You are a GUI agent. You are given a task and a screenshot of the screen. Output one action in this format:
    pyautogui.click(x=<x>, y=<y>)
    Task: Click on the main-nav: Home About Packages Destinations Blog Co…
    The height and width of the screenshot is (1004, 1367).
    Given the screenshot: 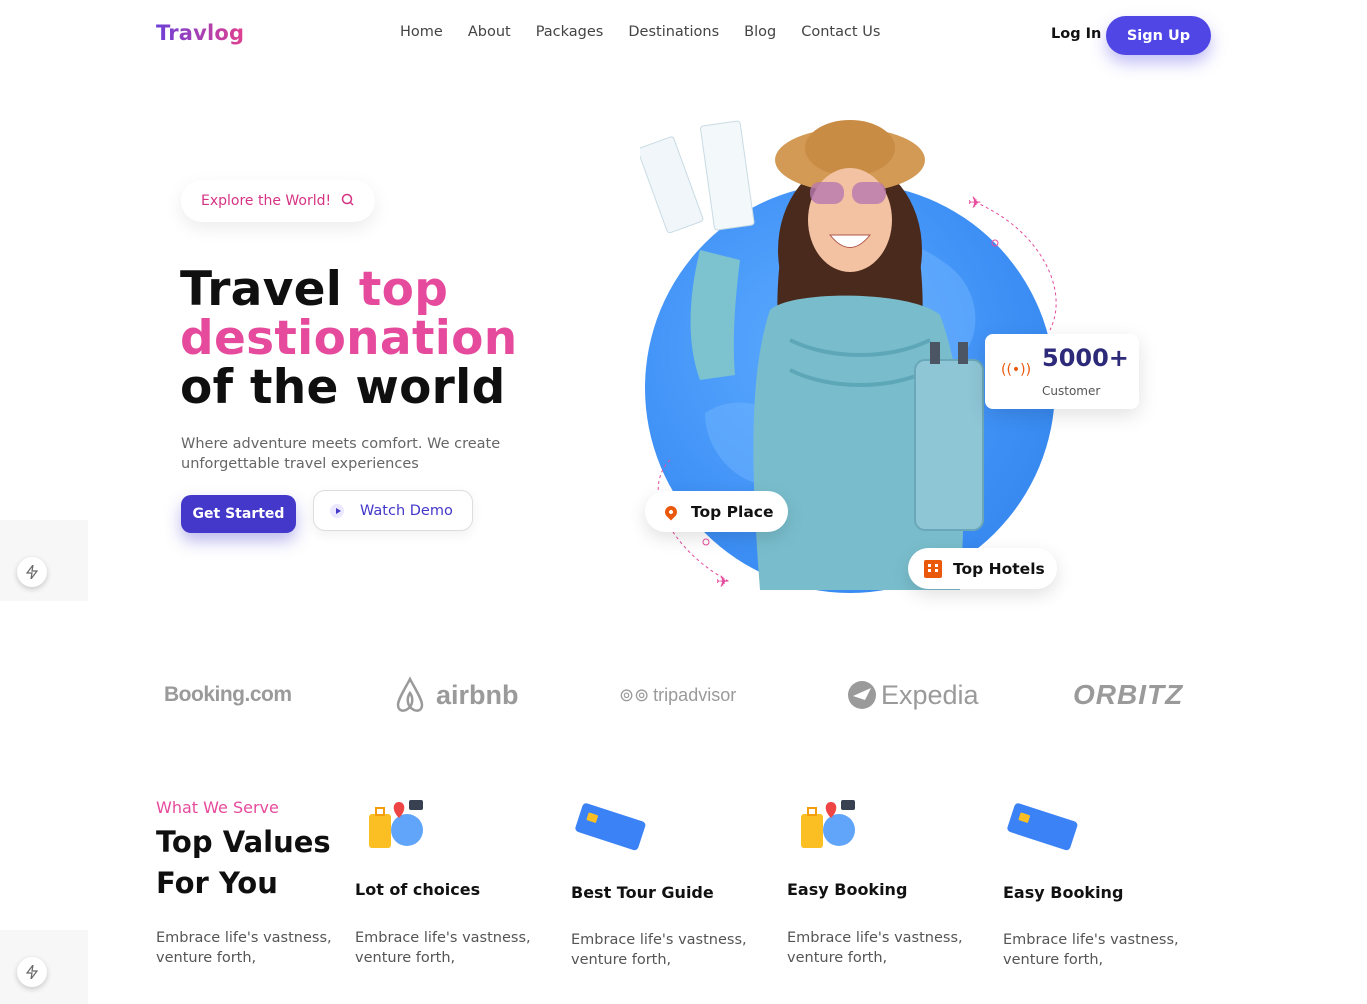 What is the action you would take?
    pyautogui.click(x=652, y=32)
    